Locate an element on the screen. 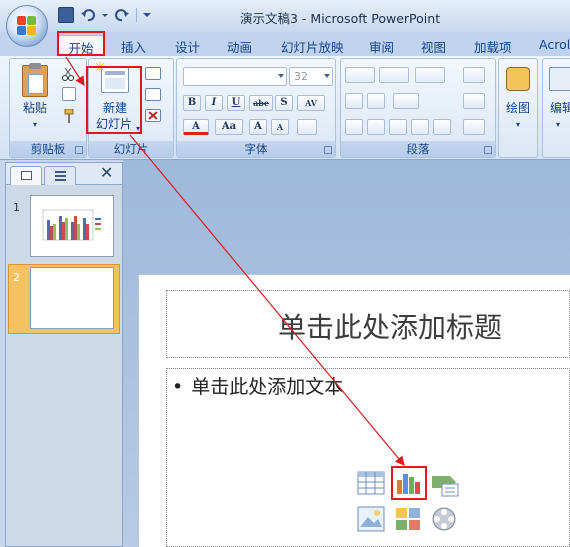 This screenshot has width=570, height=547. underline-button: U is located at coordinates (236, 103).